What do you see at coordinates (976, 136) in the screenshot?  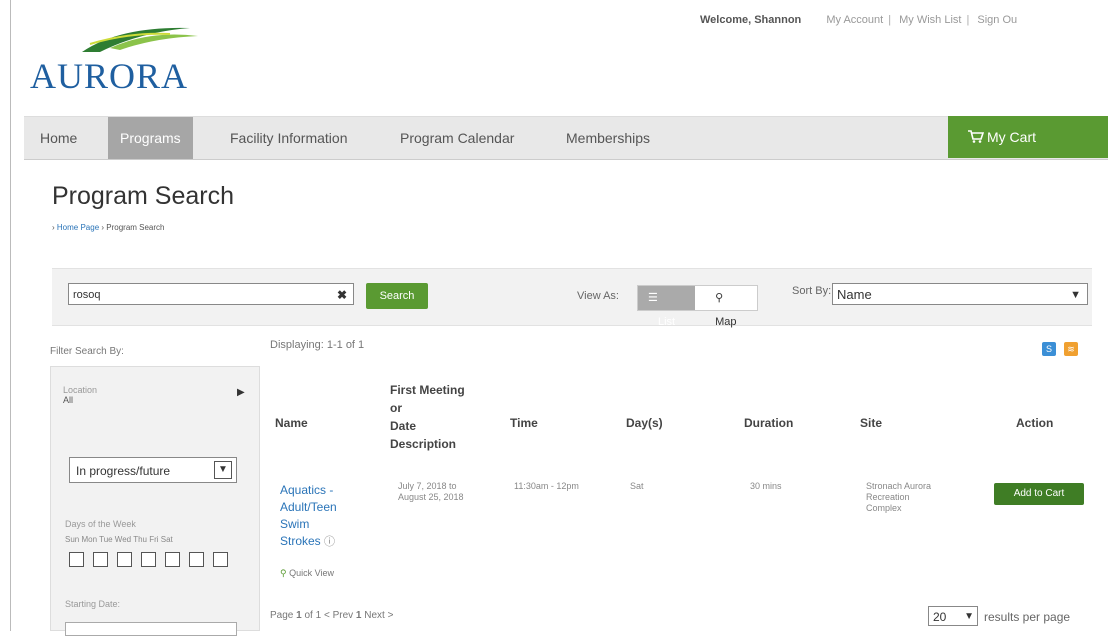 I see `cart-icon` at bounding box center [976, 136].